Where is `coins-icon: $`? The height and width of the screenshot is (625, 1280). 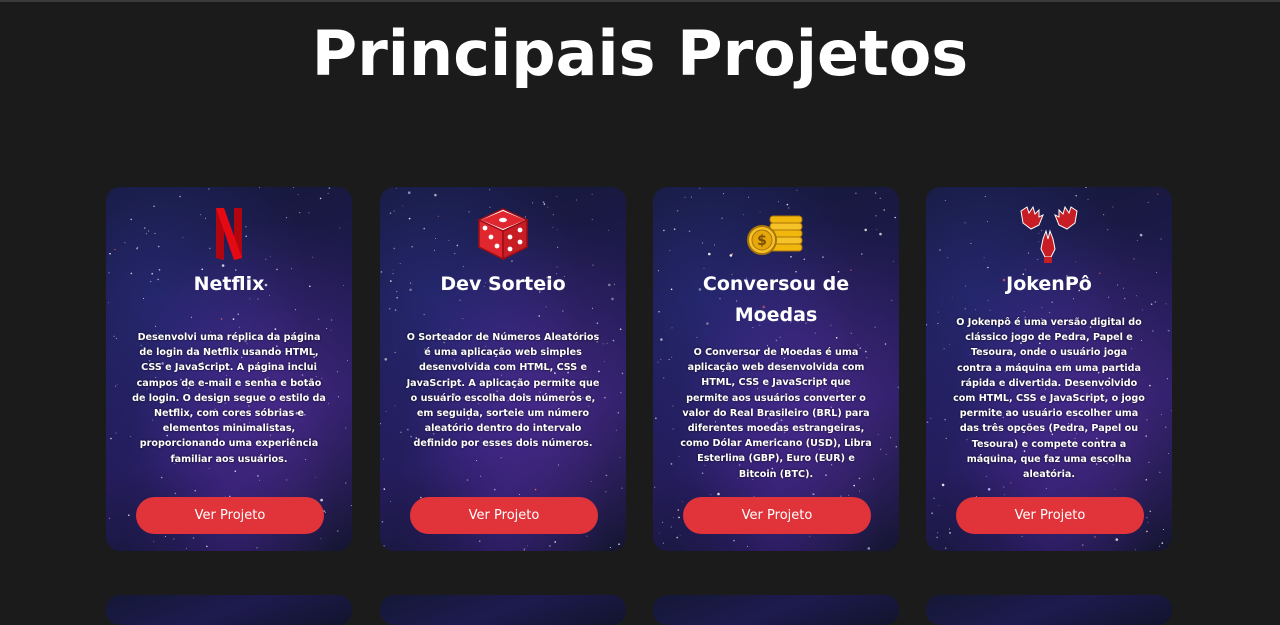
coins-icon: $ is located at coordinates (776, 234).